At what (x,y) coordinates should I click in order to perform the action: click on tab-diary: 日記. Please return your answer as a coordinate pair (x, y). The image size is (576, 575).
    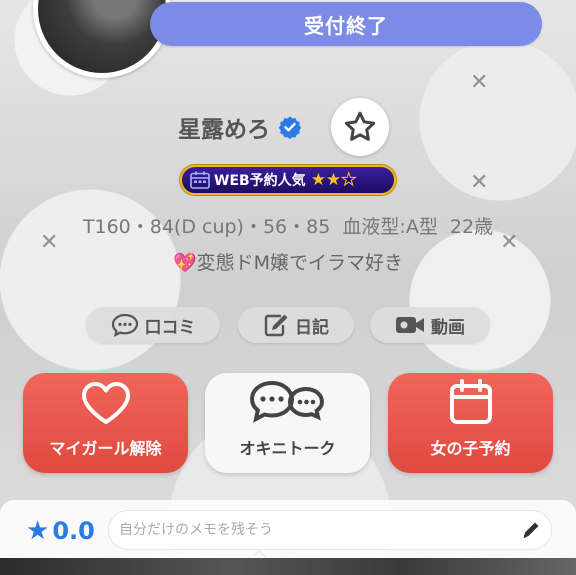
    Looking at the image, I should click on (296, 325).